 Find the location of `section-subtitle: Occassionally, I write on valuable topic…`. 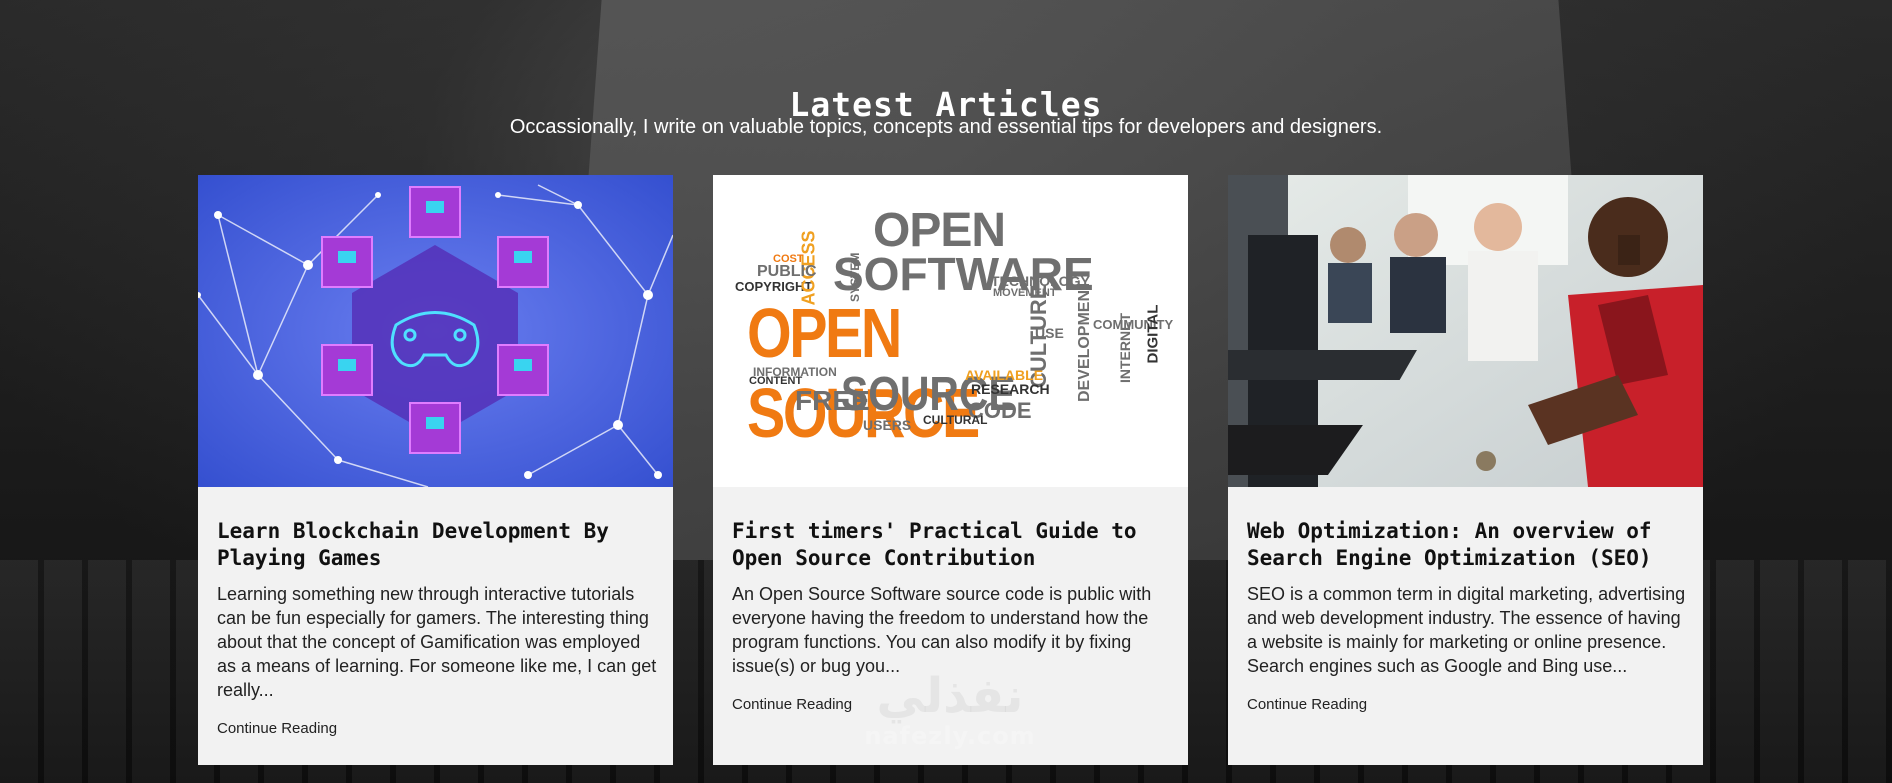

section-subtitle: Occassionally, I write on valuable topic… is located at coordinates (946, 127).